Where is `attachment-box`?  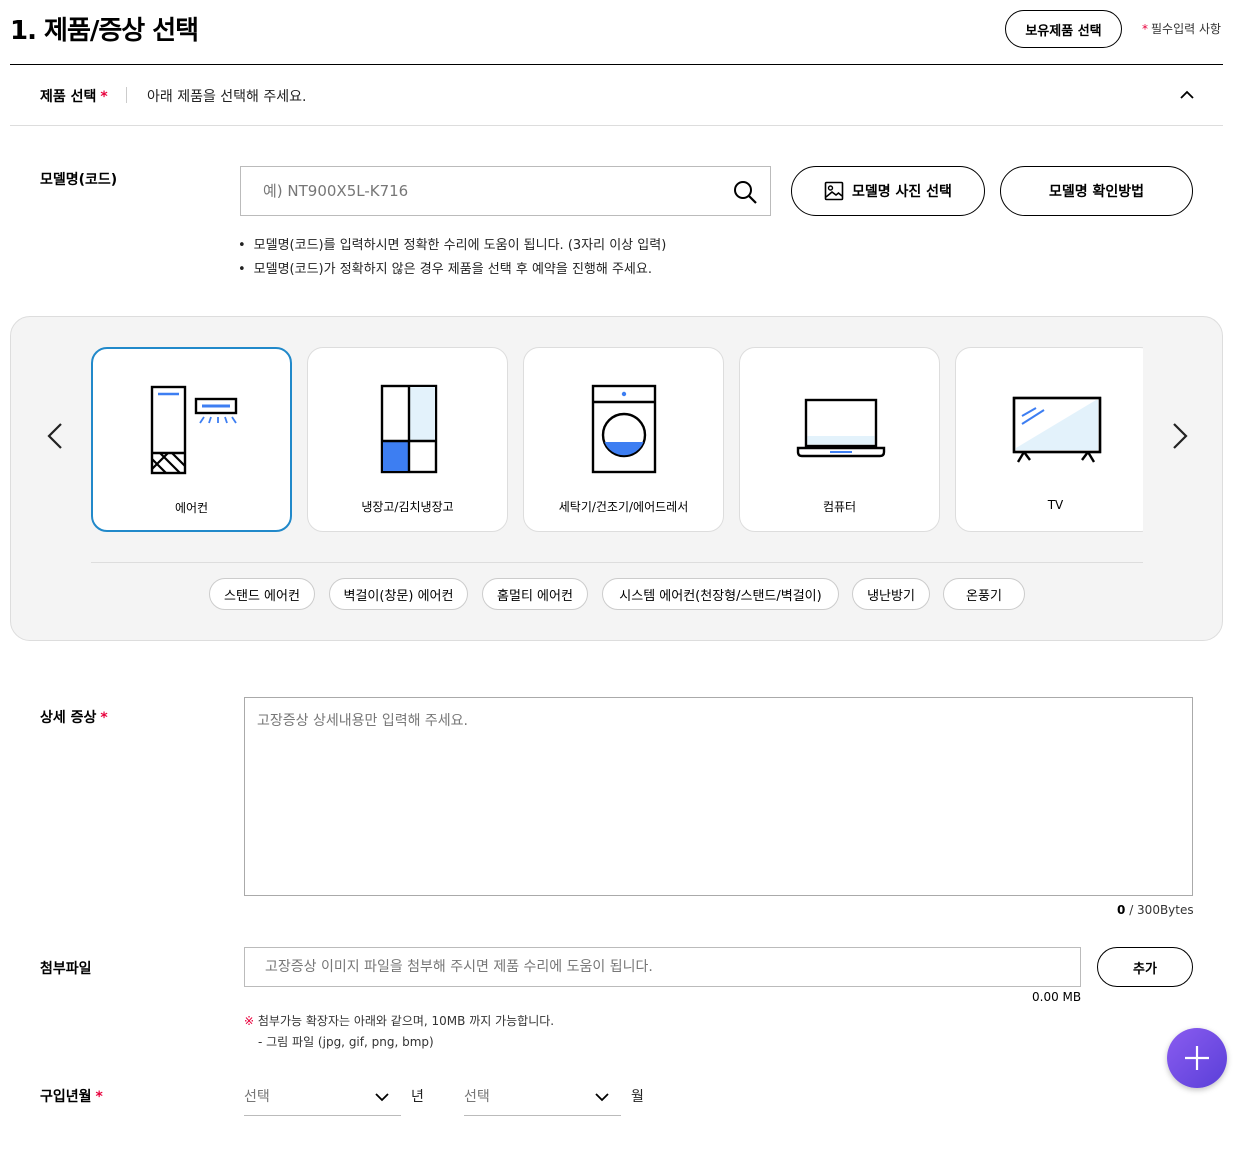 attachment-box is located at coordinates (662, 967).